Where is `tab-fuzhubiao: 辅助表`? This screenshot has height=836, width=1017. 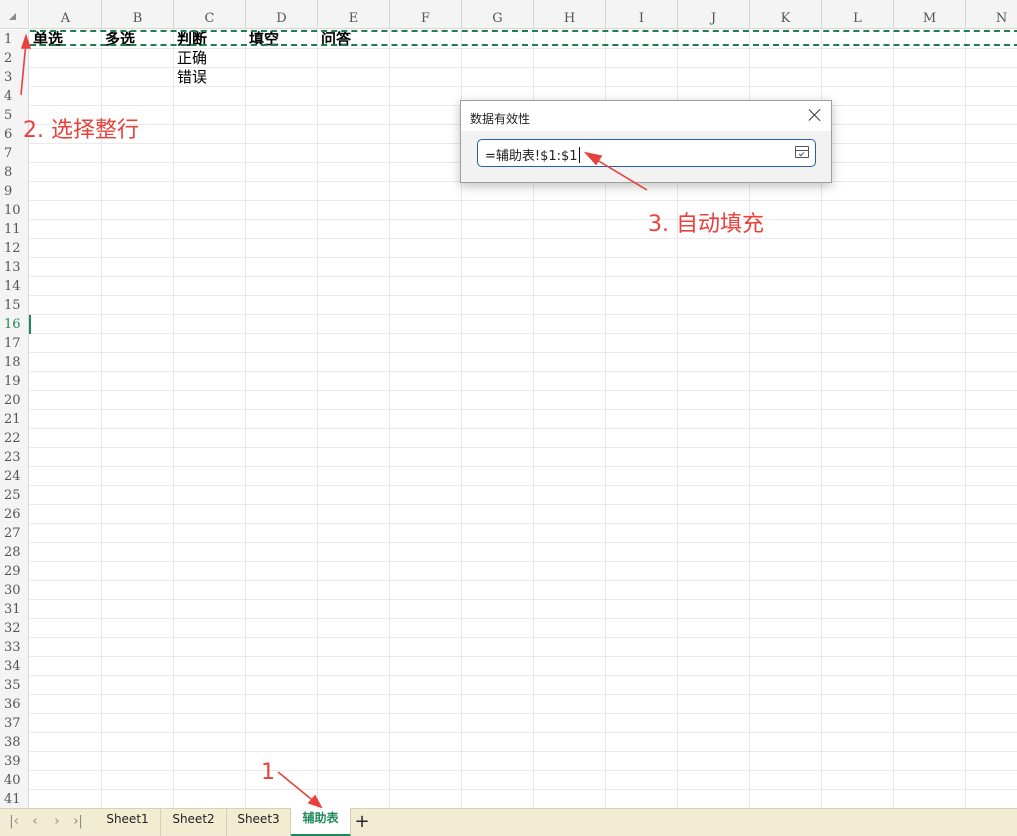
tab-fuzhubiao: 辅助表 is located at coordinates (321, 822).